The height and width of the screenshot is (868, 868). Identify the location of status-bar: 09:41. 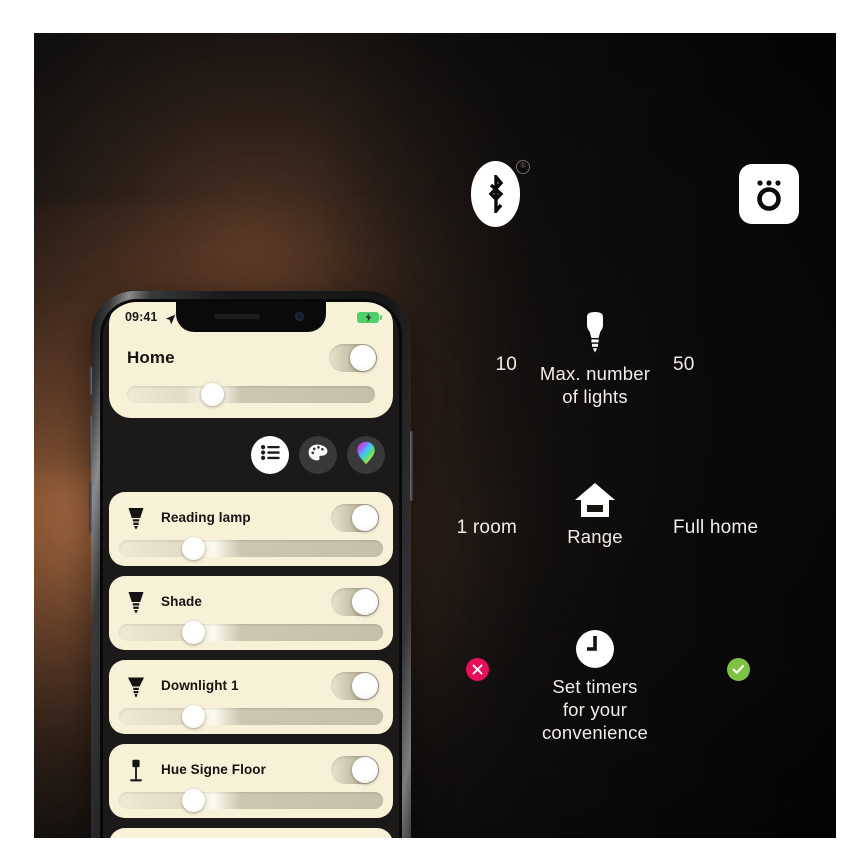
(251, 319).